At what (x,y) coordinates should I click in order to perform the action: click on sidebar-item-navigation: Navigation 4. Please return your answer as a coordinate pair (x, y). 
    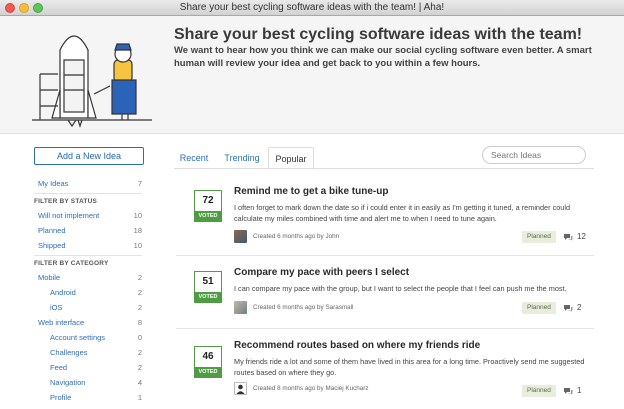
    Looking at the image, I should click on (96, 382).